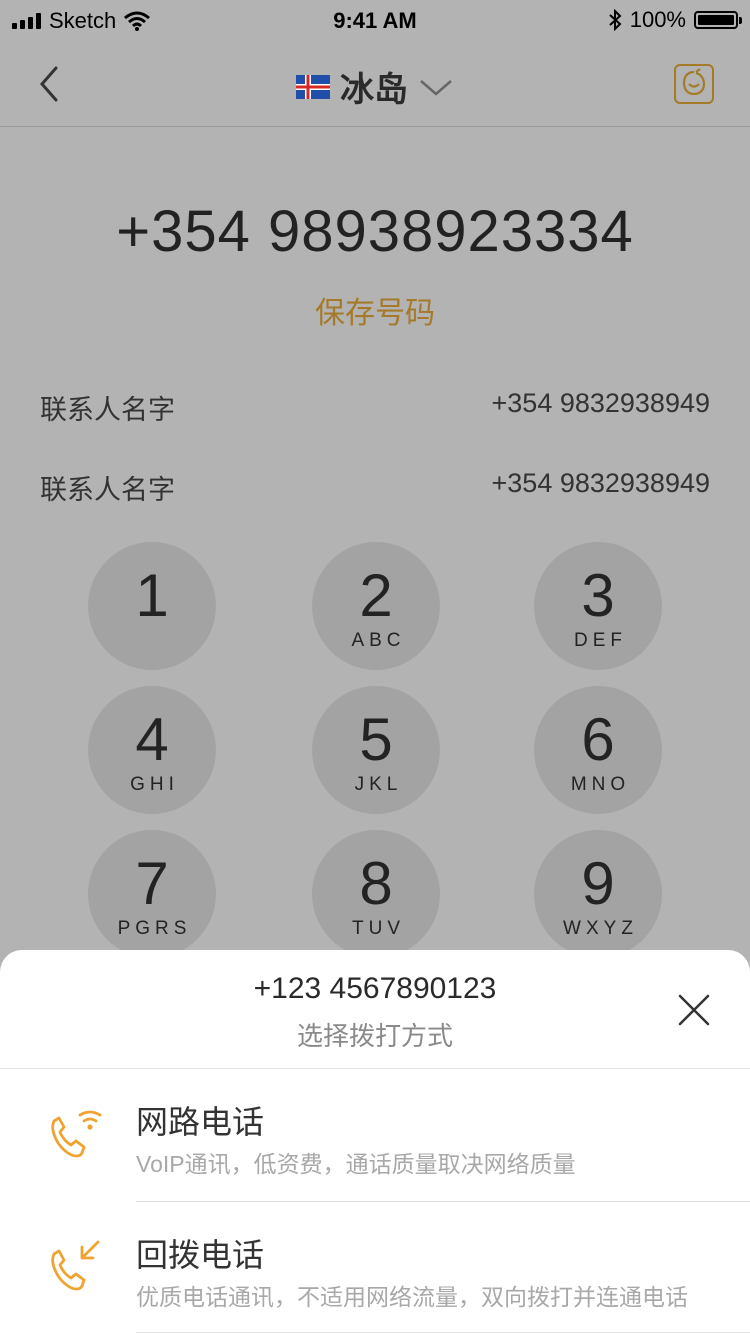  I want to click on keypad-key-7: 7 PGRS, so click(152, 894).